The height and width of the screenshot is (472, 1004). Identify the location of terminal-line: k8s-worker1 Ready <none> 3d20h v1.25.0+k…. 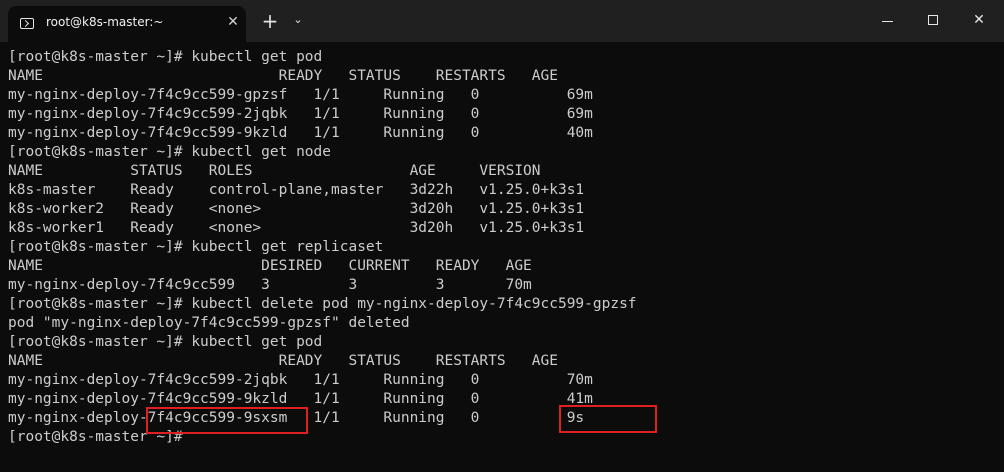
(296, 228).